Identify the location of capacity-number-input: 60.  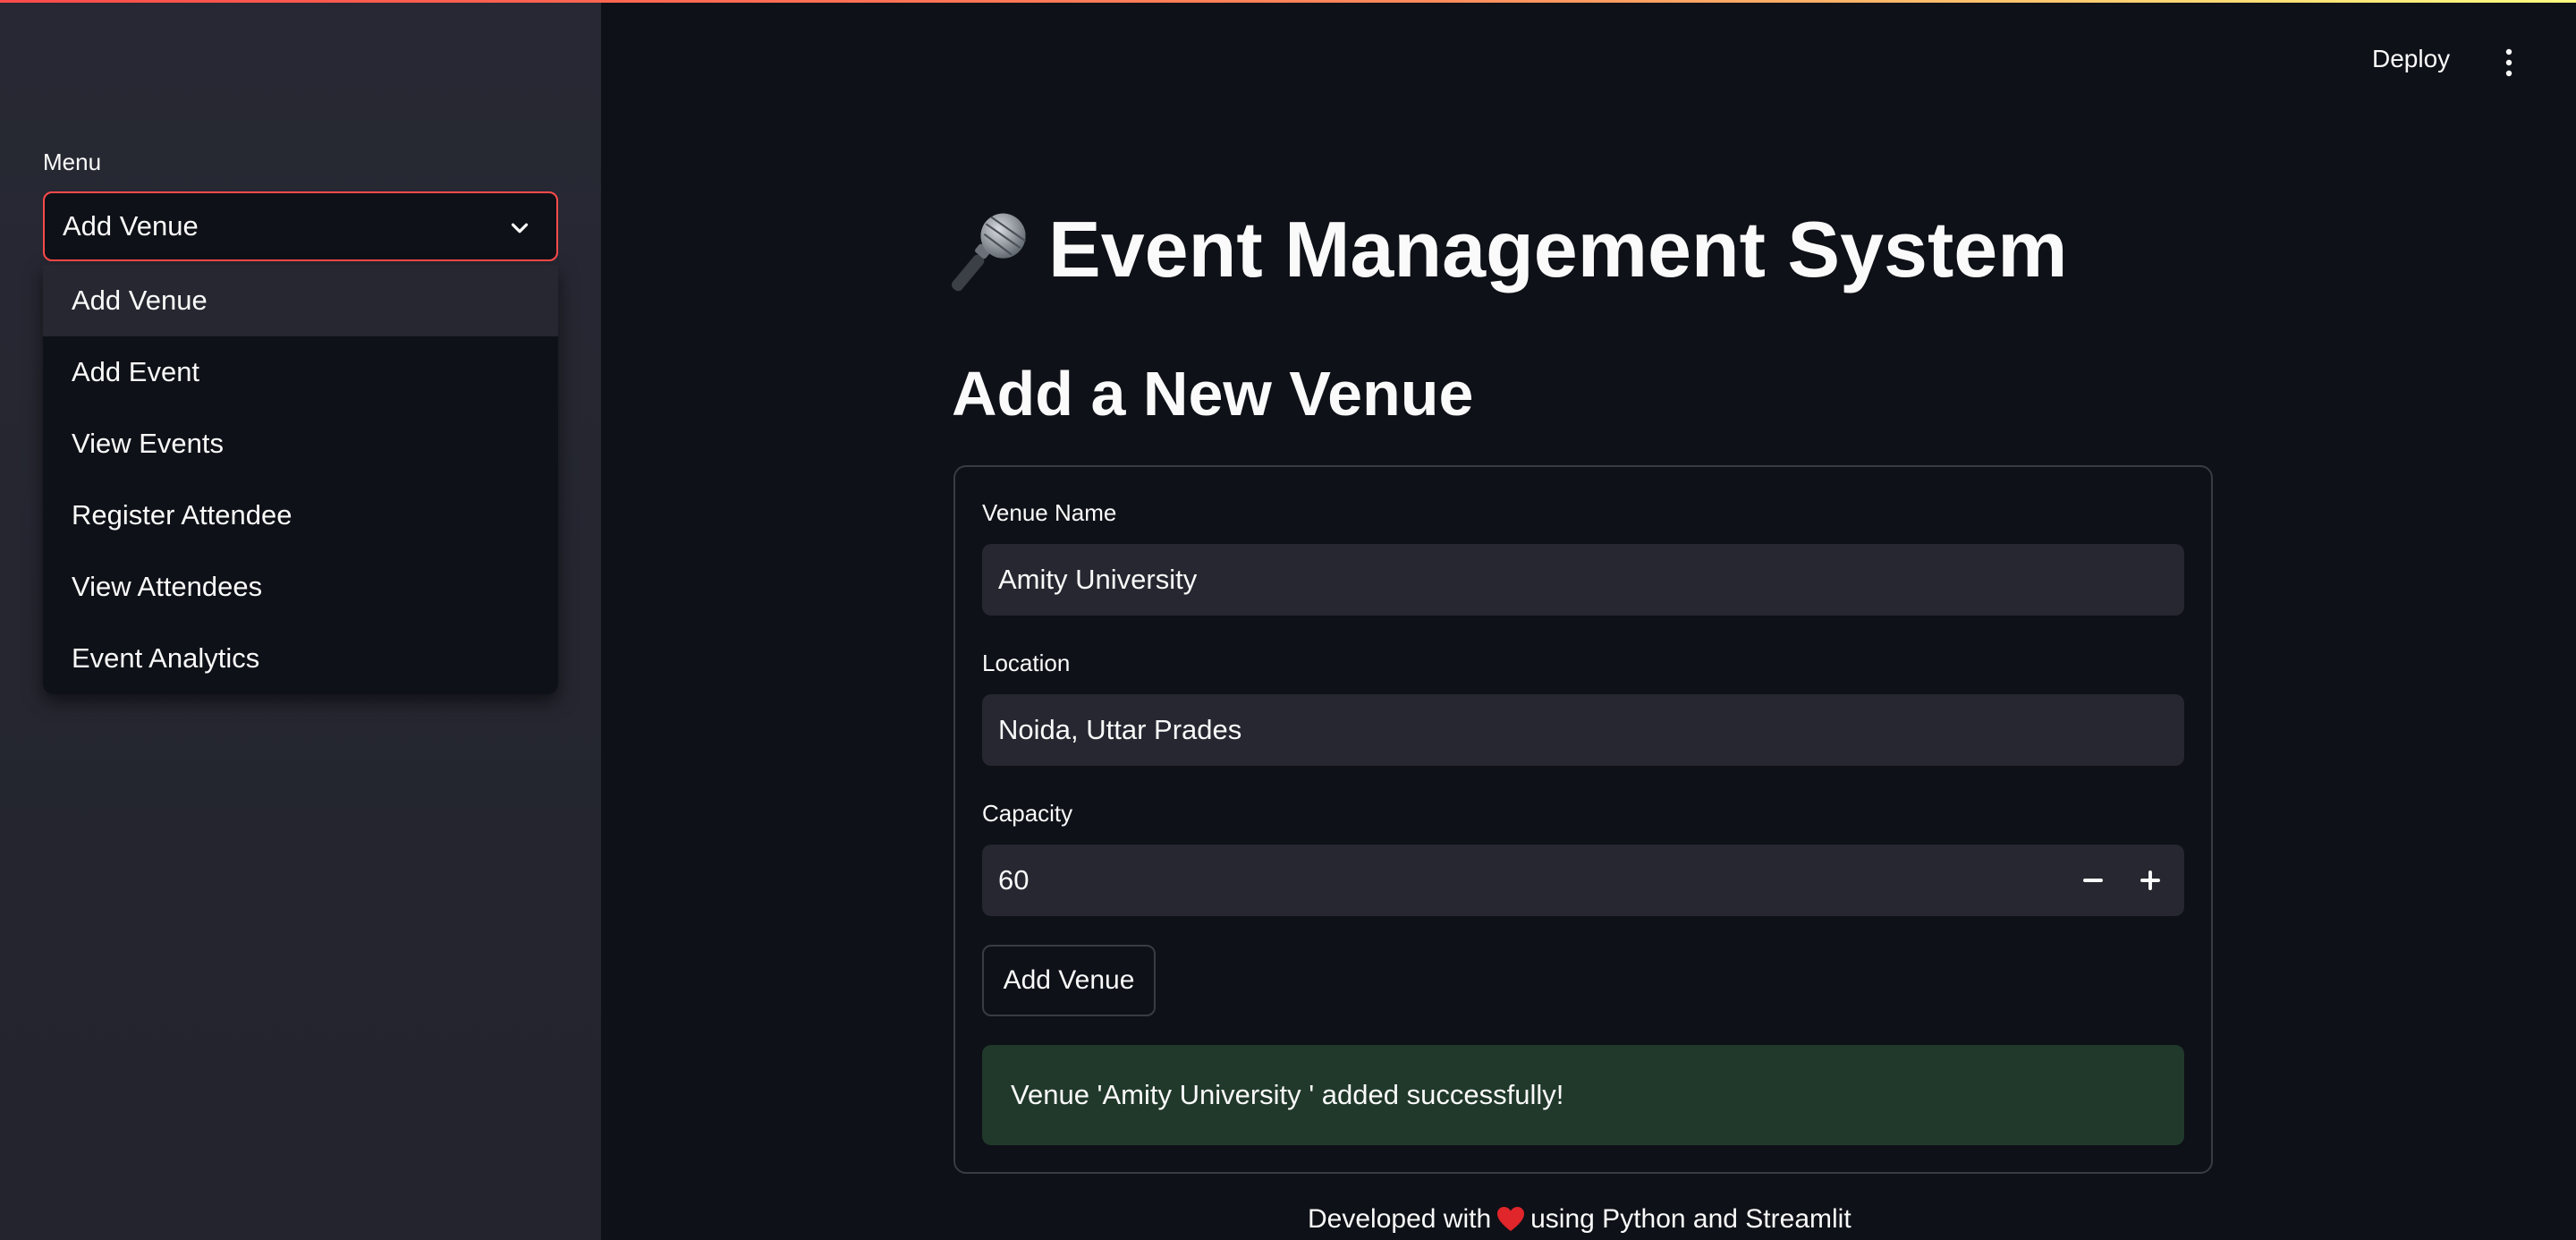
(1583, 880).